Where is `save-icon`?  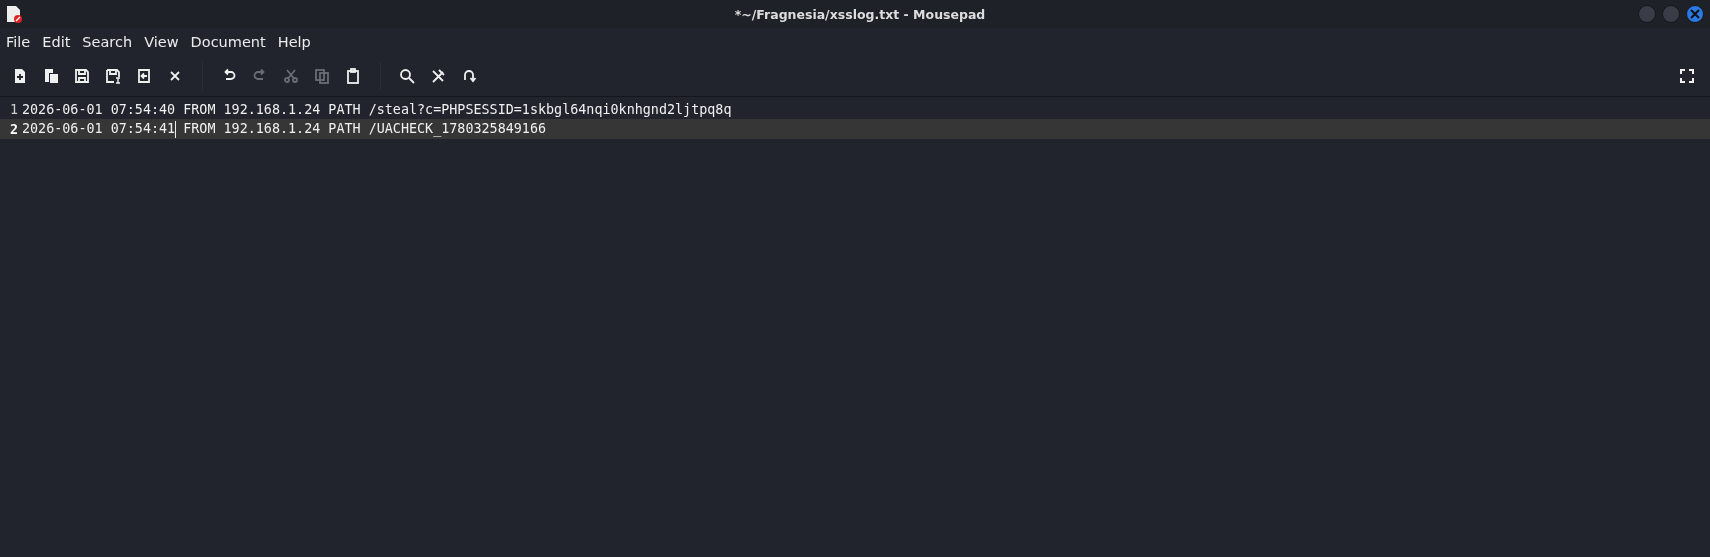 save-icon is located at coordinates (82, 76).